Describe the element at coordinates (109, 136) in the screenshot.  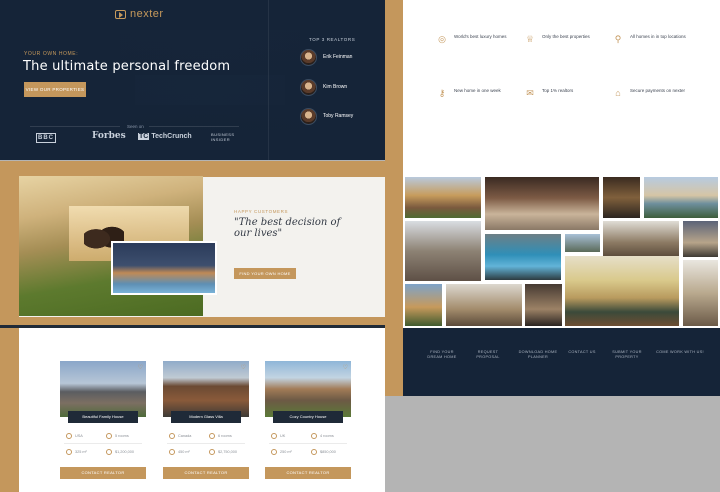
I see `brand-logo-forbes: Forbes` at that location.